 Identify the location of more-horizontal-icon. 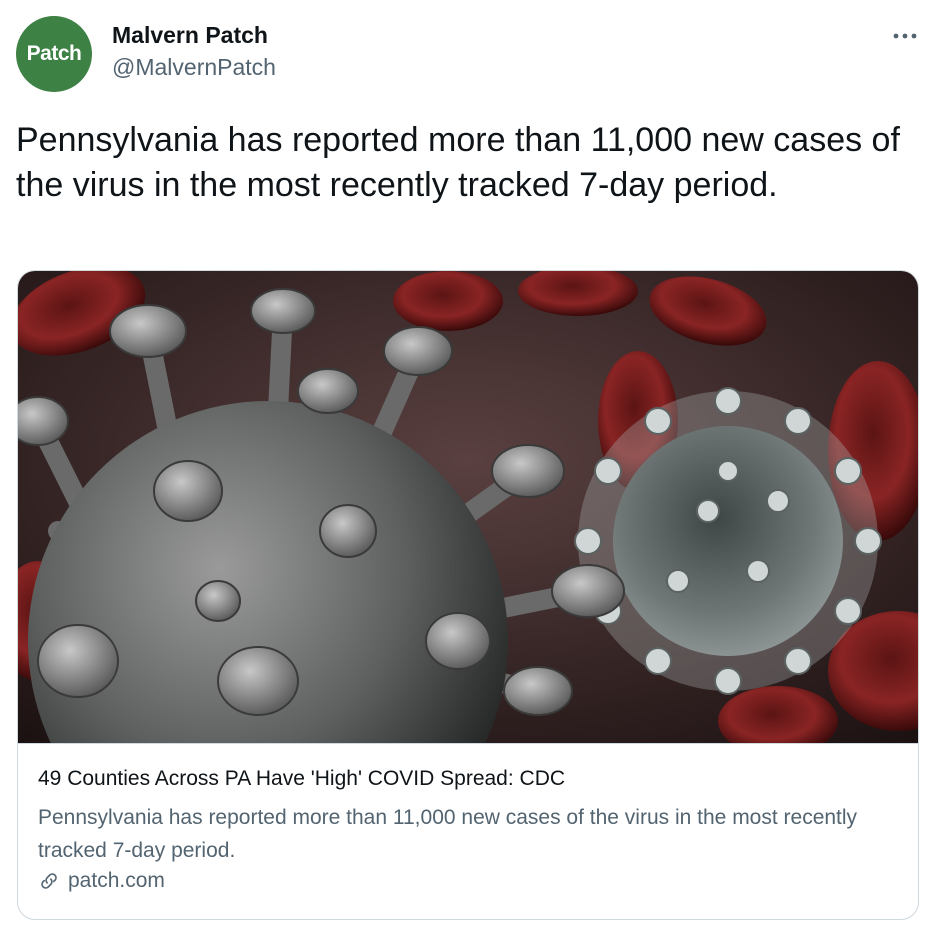
(905, 36).